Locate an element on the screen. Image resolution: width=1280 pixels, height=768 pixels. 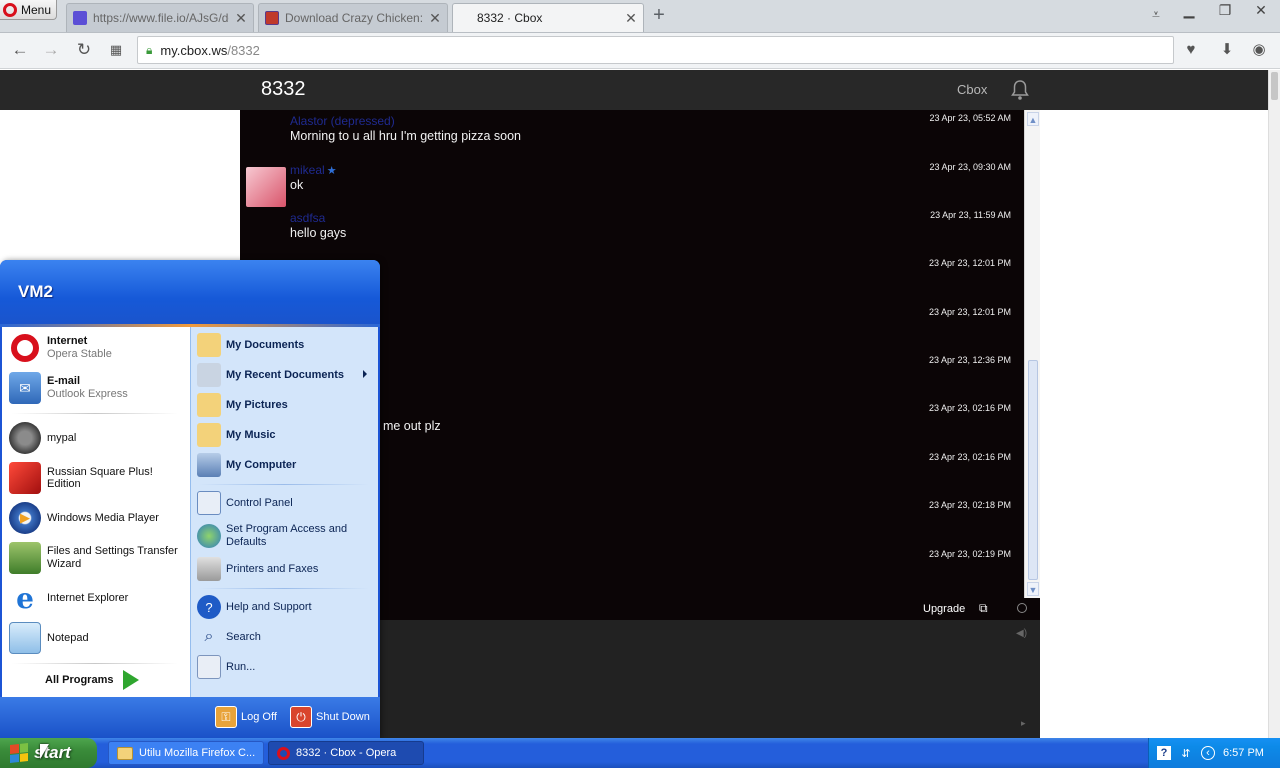
raccoon-icon is located at coordinates (25, 438).